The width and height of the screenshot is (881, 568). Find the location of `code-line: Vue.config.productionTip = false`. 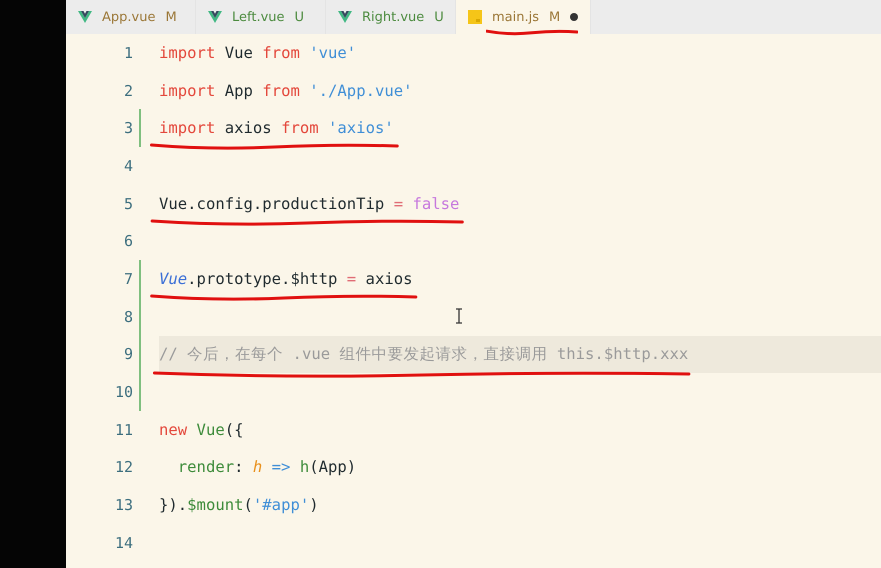

code-line: Vue.config.productionTip = false is located at coordinates (309, 203).